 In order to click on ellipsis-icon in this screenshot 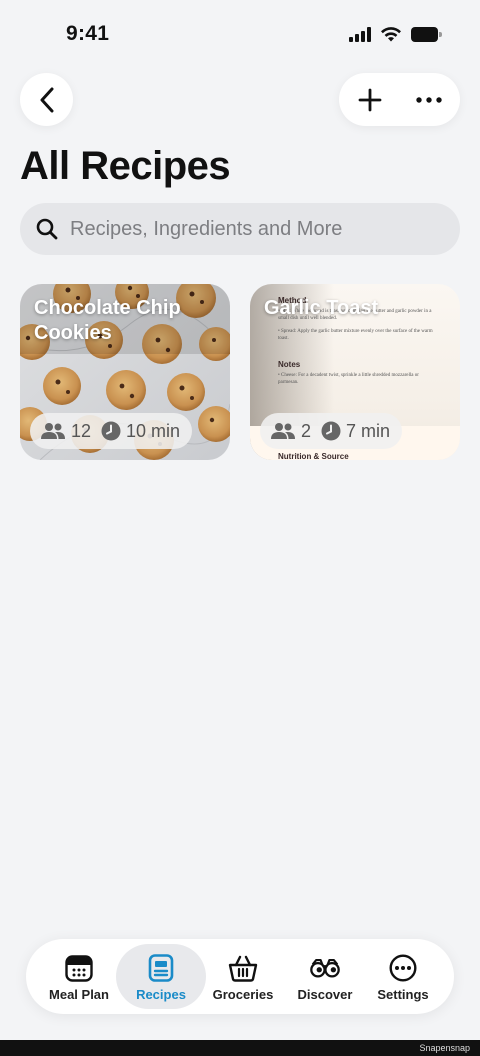, I will do `click(429, 100)`.